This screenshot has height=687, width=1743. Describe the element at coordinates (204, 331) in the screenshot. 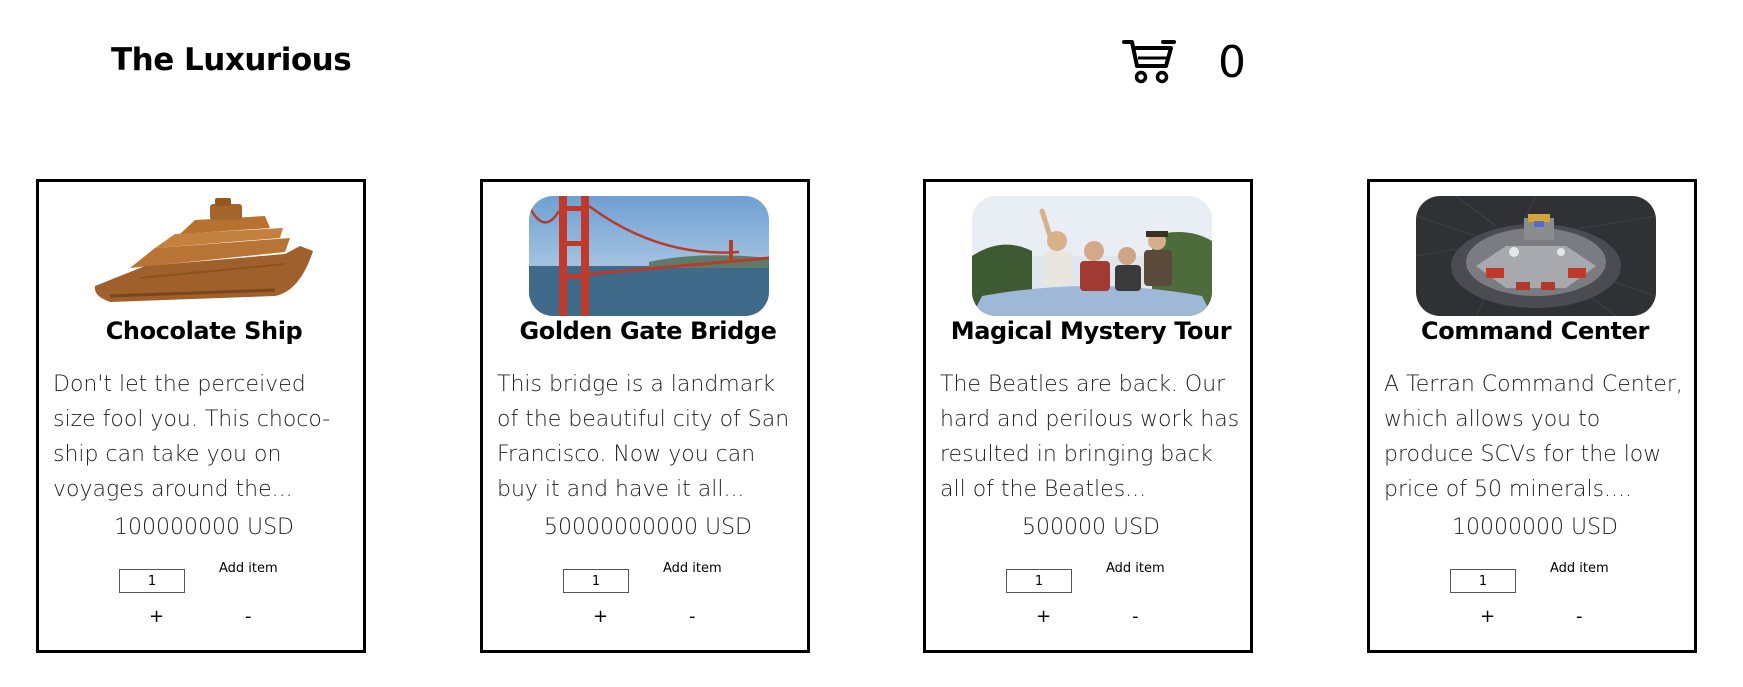

I see `product-title: Chocolate Ship` at that location.